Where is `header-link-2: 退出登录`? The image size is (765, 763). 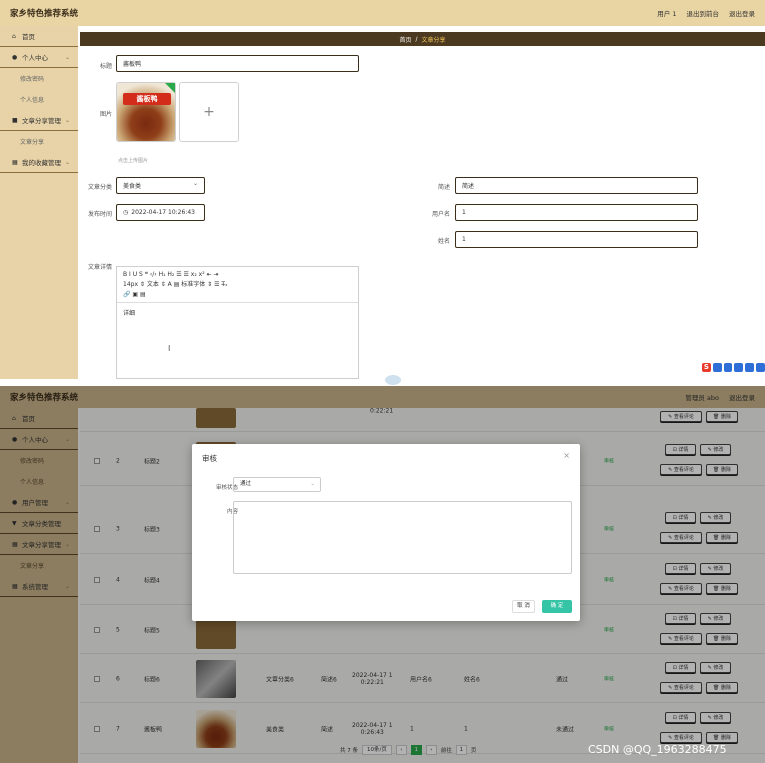 header-link-2: 退出登录 is located at coordinates (742, 13).